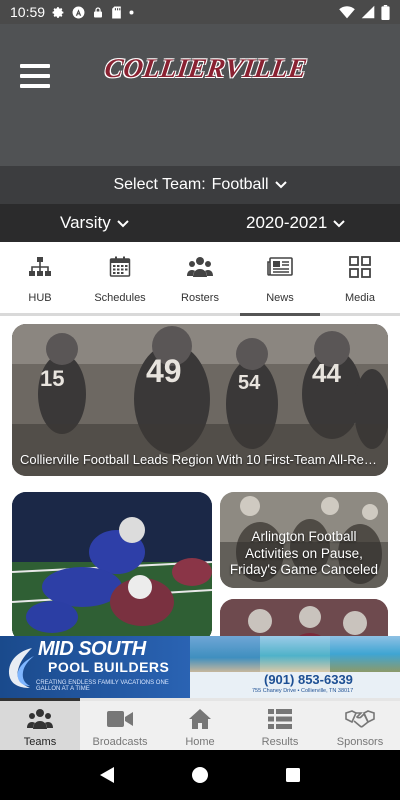 The height and width of the screenshot is (800, 400). I want to click on tab-rosters: Rosters, so click(200, 279).